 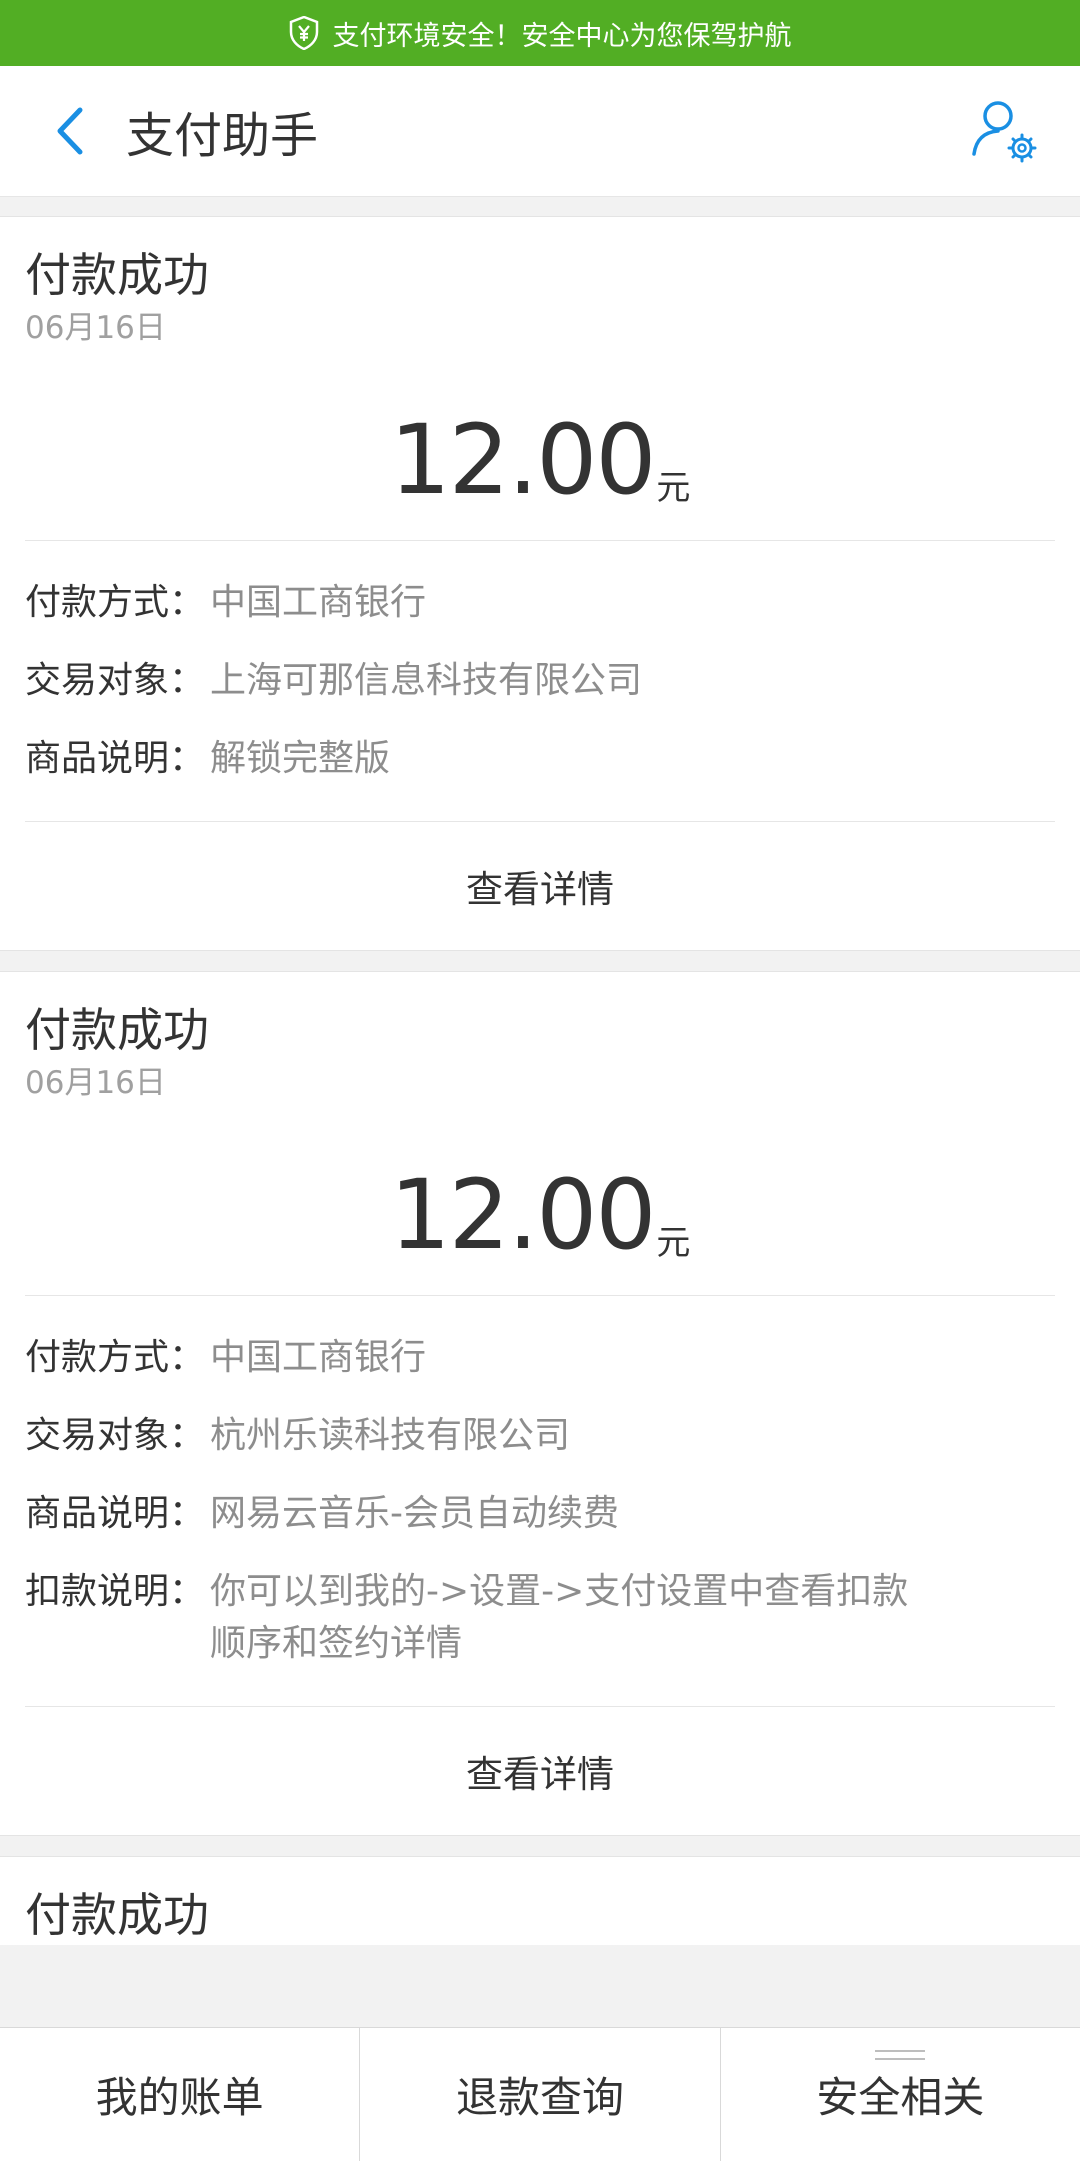 I want to click on detail-product: 商品说明： 网易云音乐-会员自动续费, so click(x=540, y=1514).